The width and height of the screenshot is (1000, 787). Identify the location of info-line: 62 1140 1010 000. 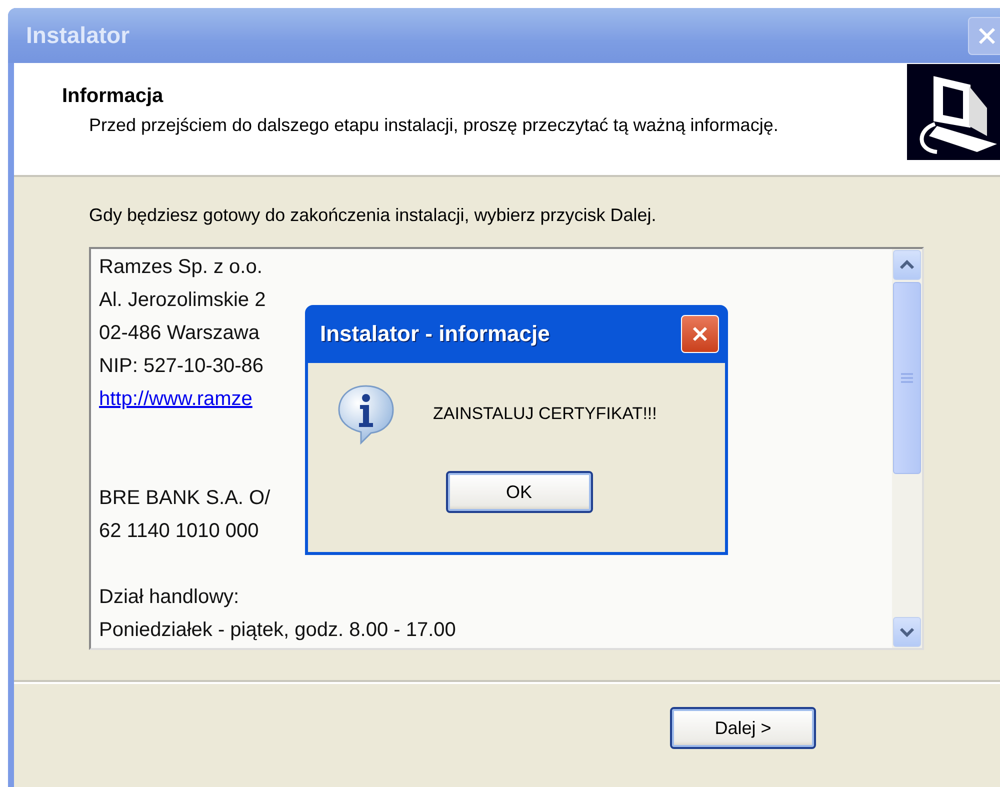
(179, 531).